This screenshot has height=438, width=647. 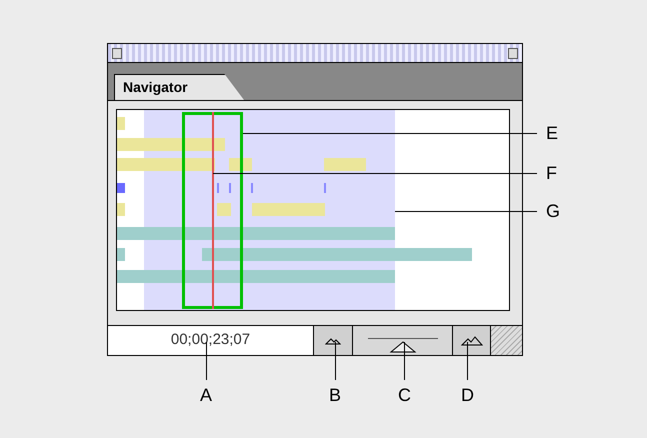 I want to click on timecode-field: 00;00;23;07, so click(x=211, y=340).